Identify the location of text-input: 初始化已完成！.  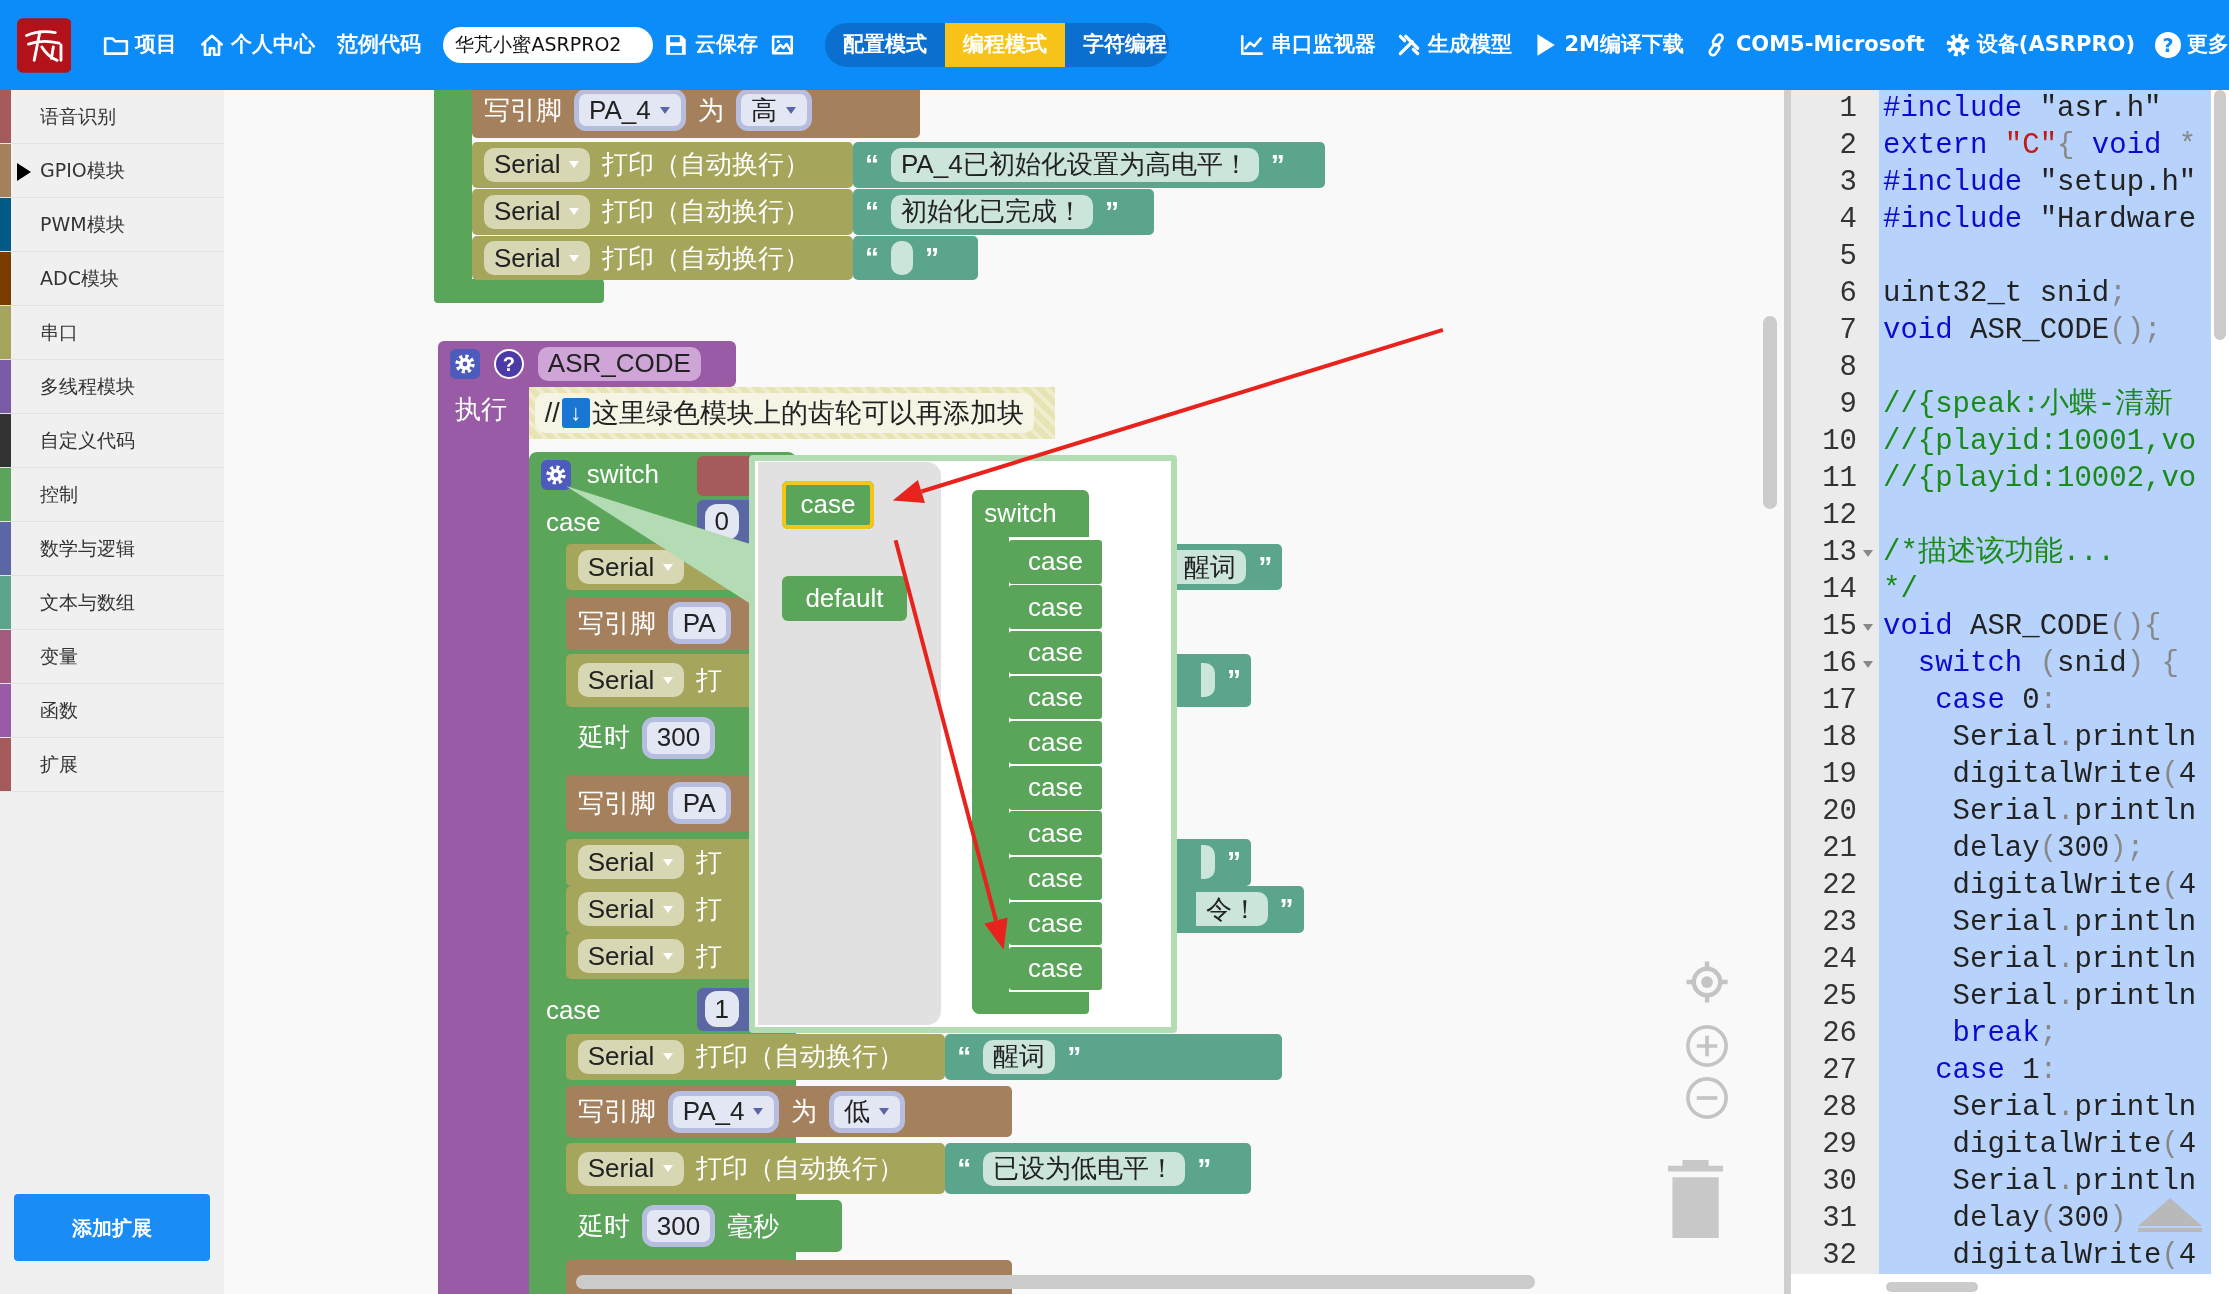
(991, 211).